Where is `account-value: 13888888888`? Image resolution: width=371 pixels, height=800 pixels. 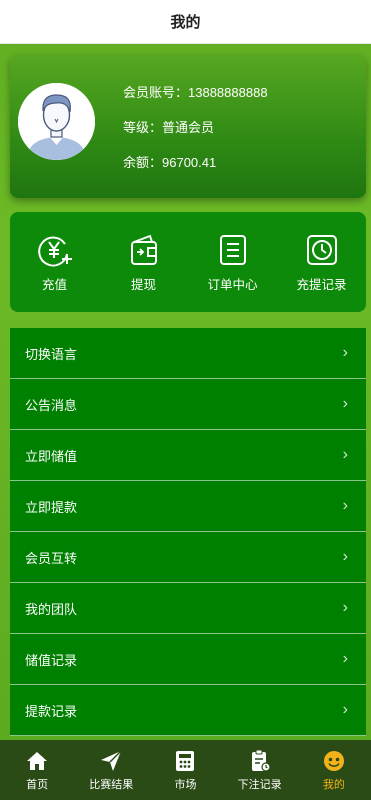
account-value: 13888888888 is located at coordinates (228, 92).